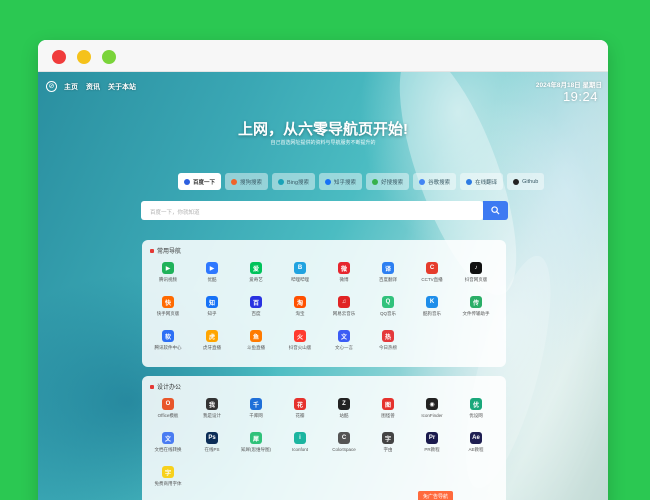 The height and width of the screenshot is (500, 650). What do you see at coordinates (256, 446) in the screenshot?
I see `site-link: 犀知犀(思维导图)` at bounding box center [256, 446].